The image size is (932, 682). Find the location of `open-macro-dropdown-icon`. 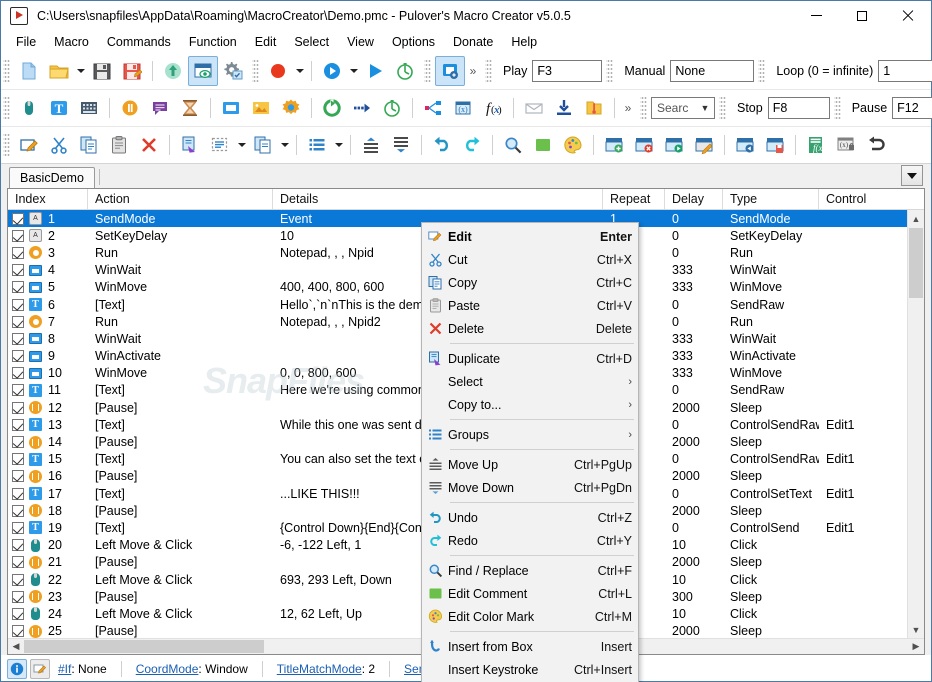

open-macro-dropdown-icon is located at coordinates (80, 71).